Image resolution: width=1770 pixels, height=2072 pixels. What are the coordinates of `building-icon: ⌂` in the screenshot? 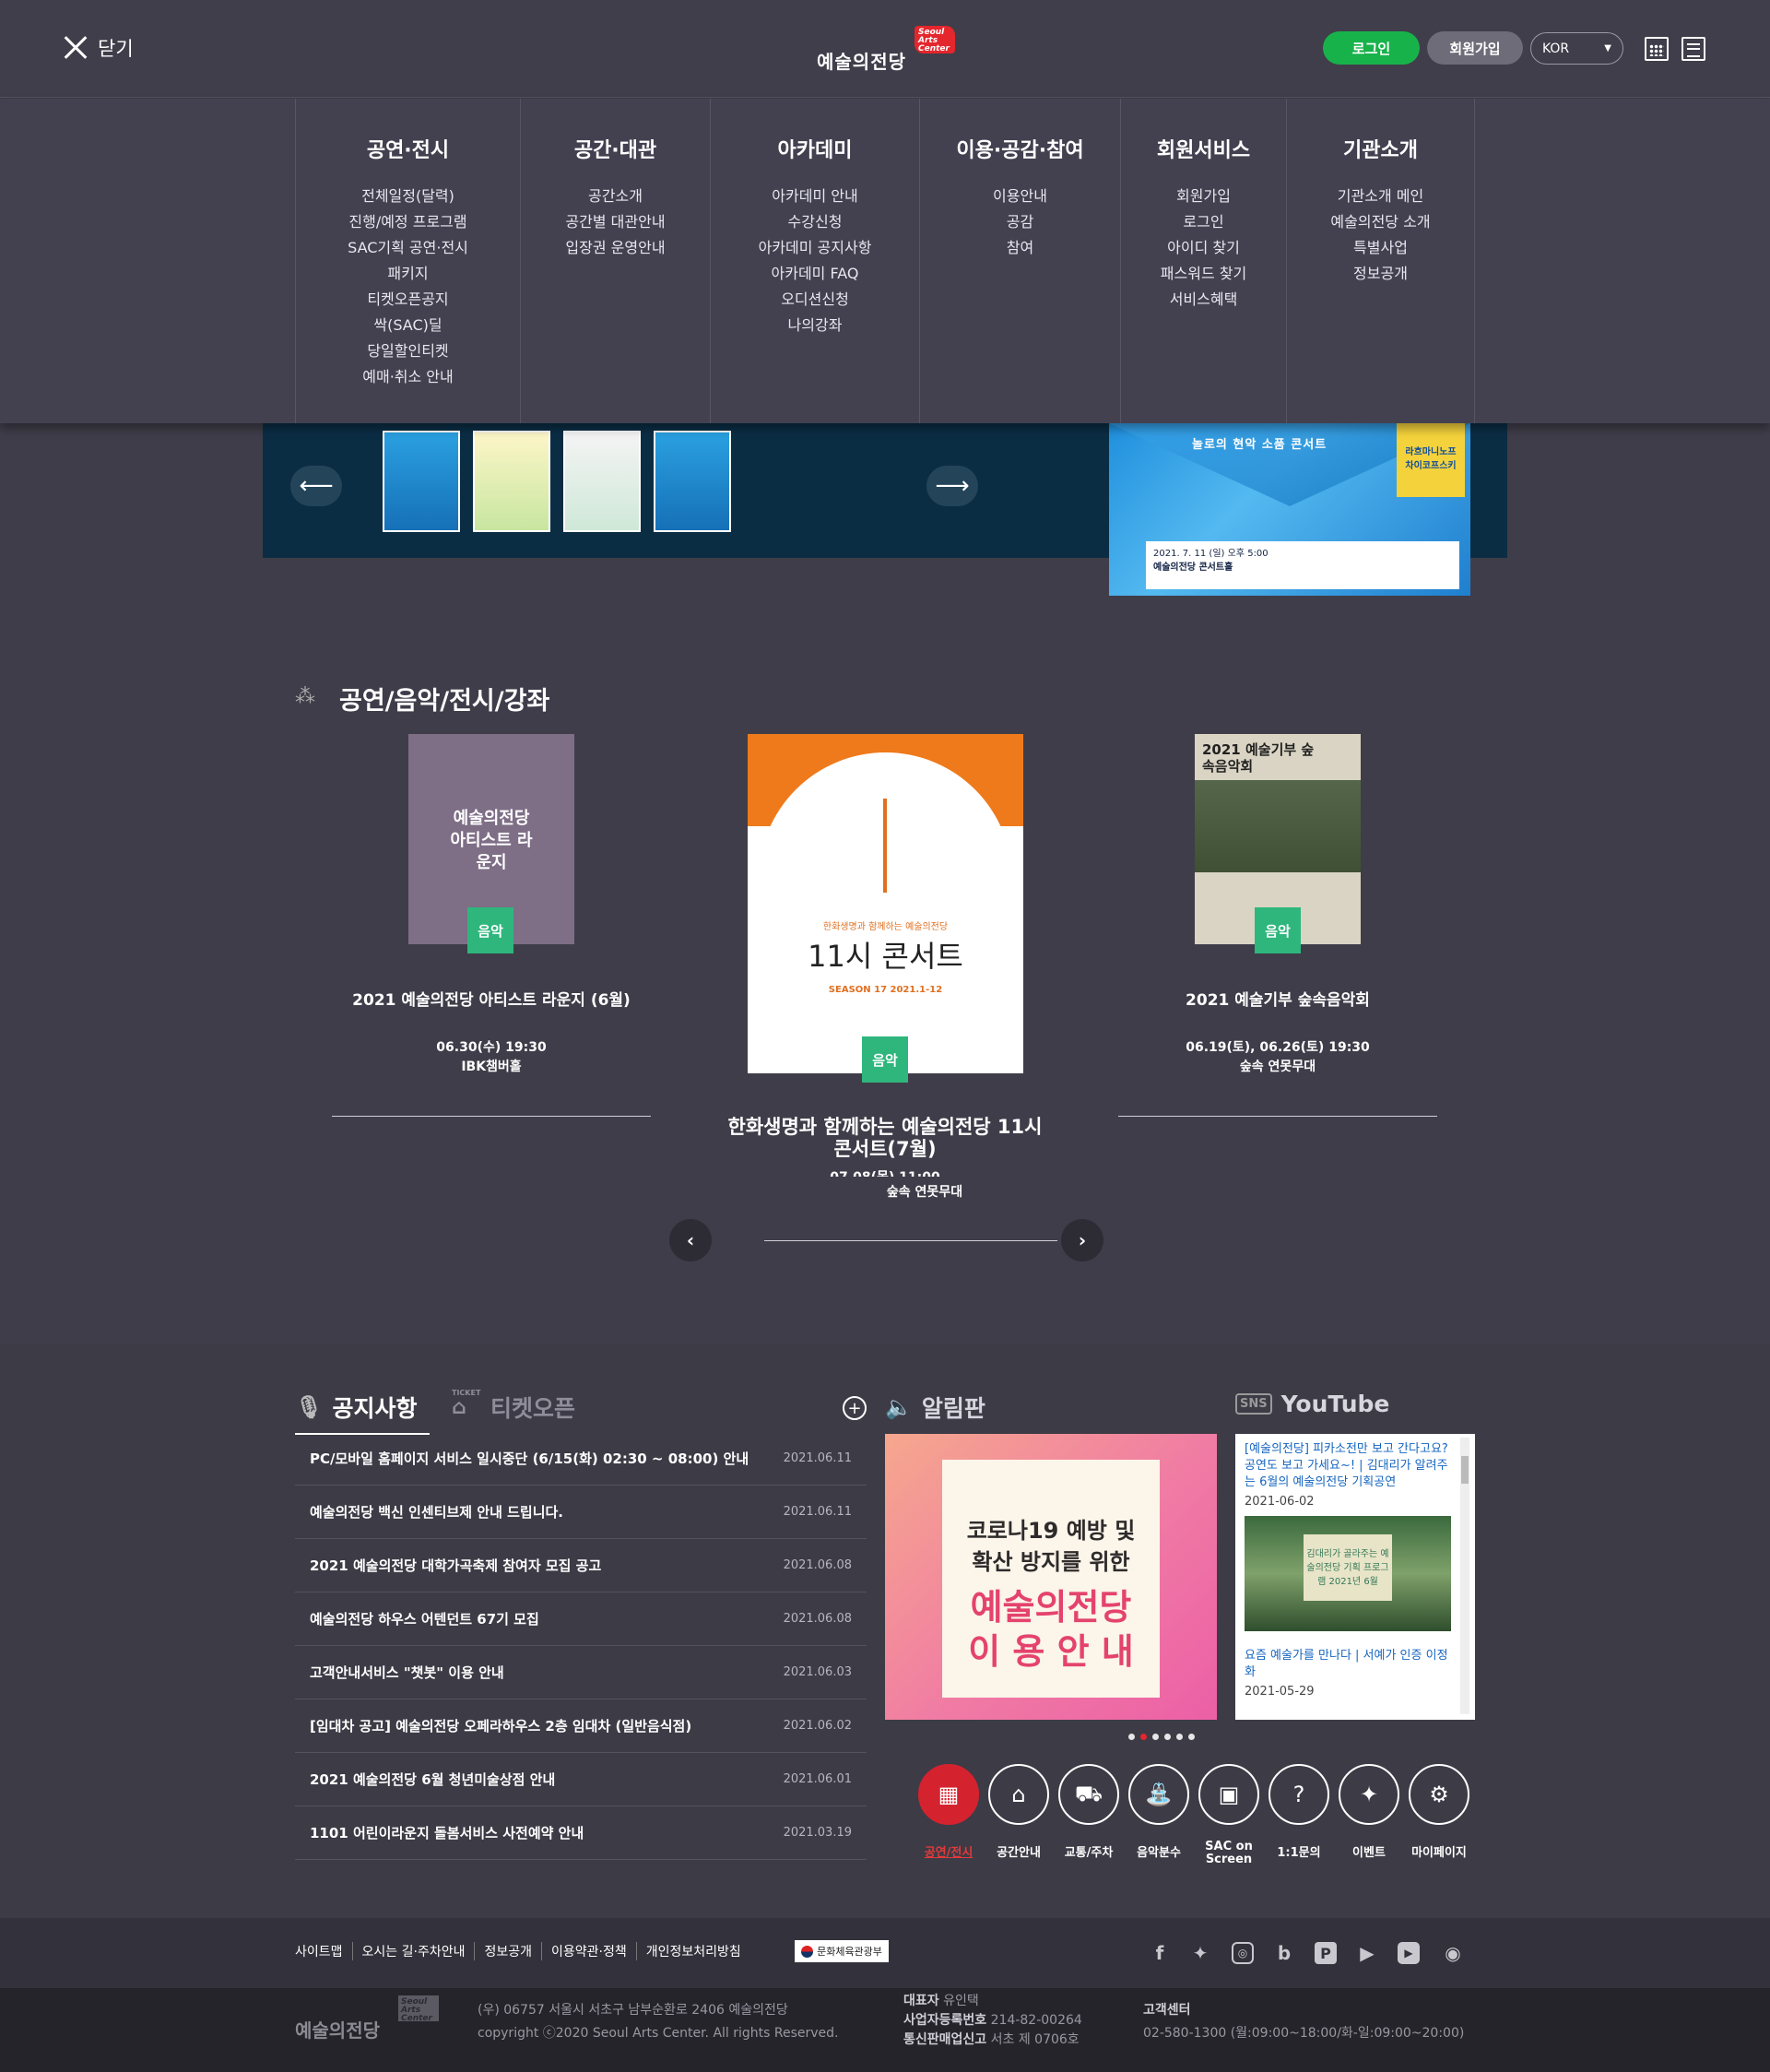 It's located at (1018, 1794).